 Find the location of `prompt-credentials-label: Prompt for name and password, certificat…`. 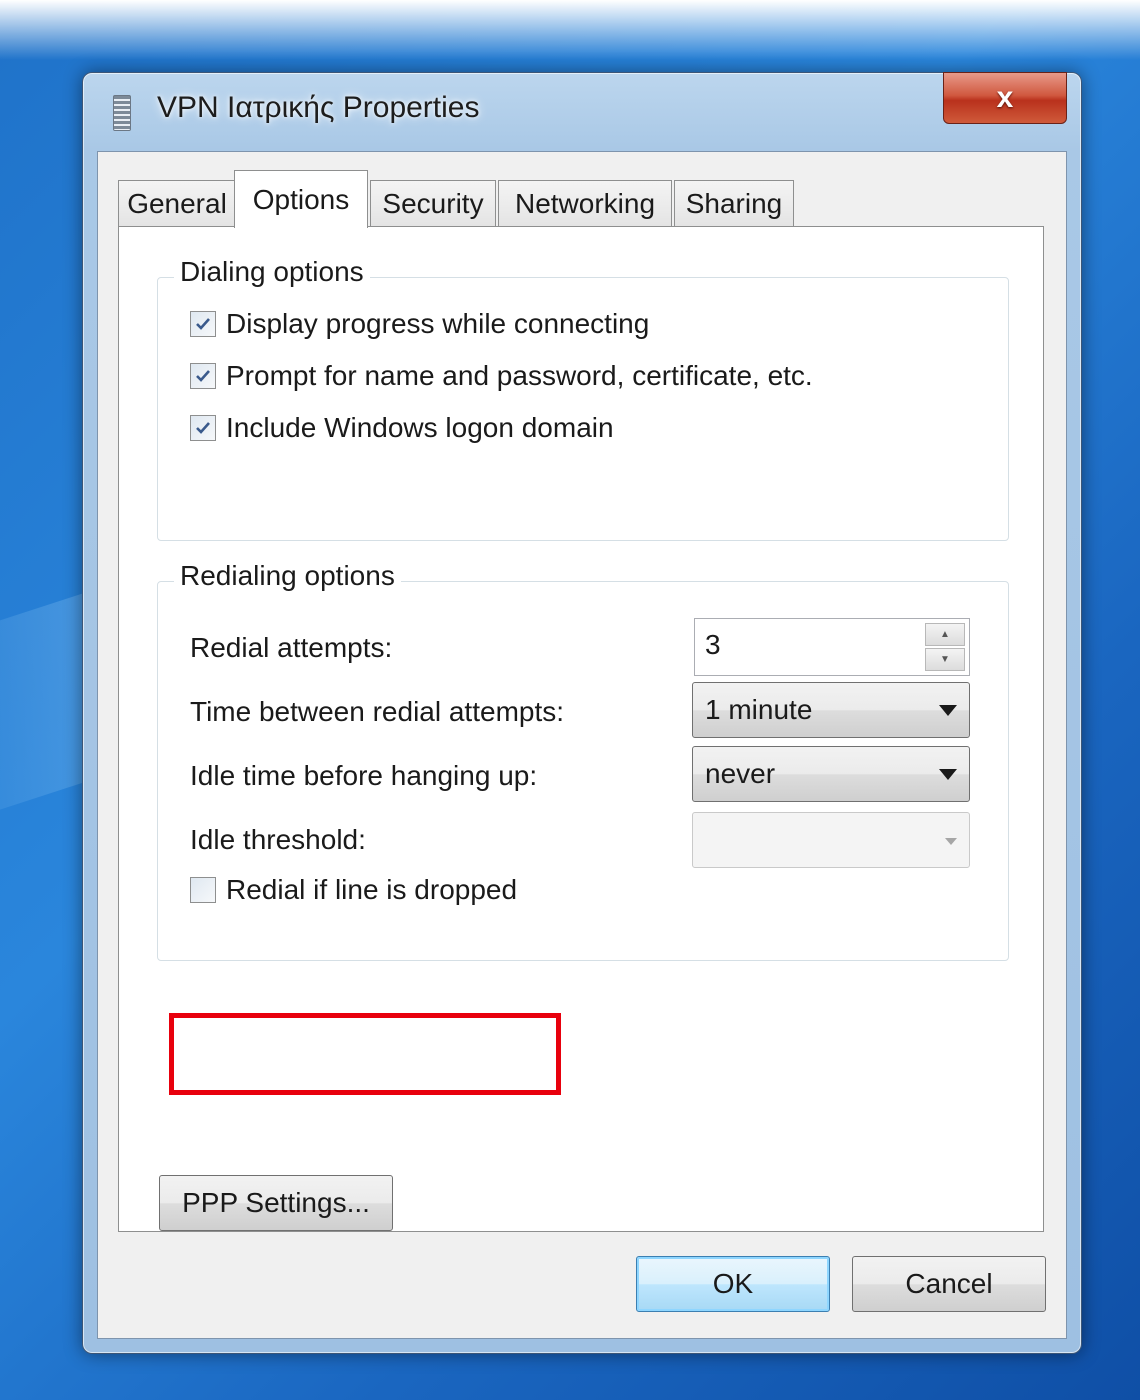

prompt-credentials-label: Prompt for name and password, certificat… is located at coordinates (519, 375).